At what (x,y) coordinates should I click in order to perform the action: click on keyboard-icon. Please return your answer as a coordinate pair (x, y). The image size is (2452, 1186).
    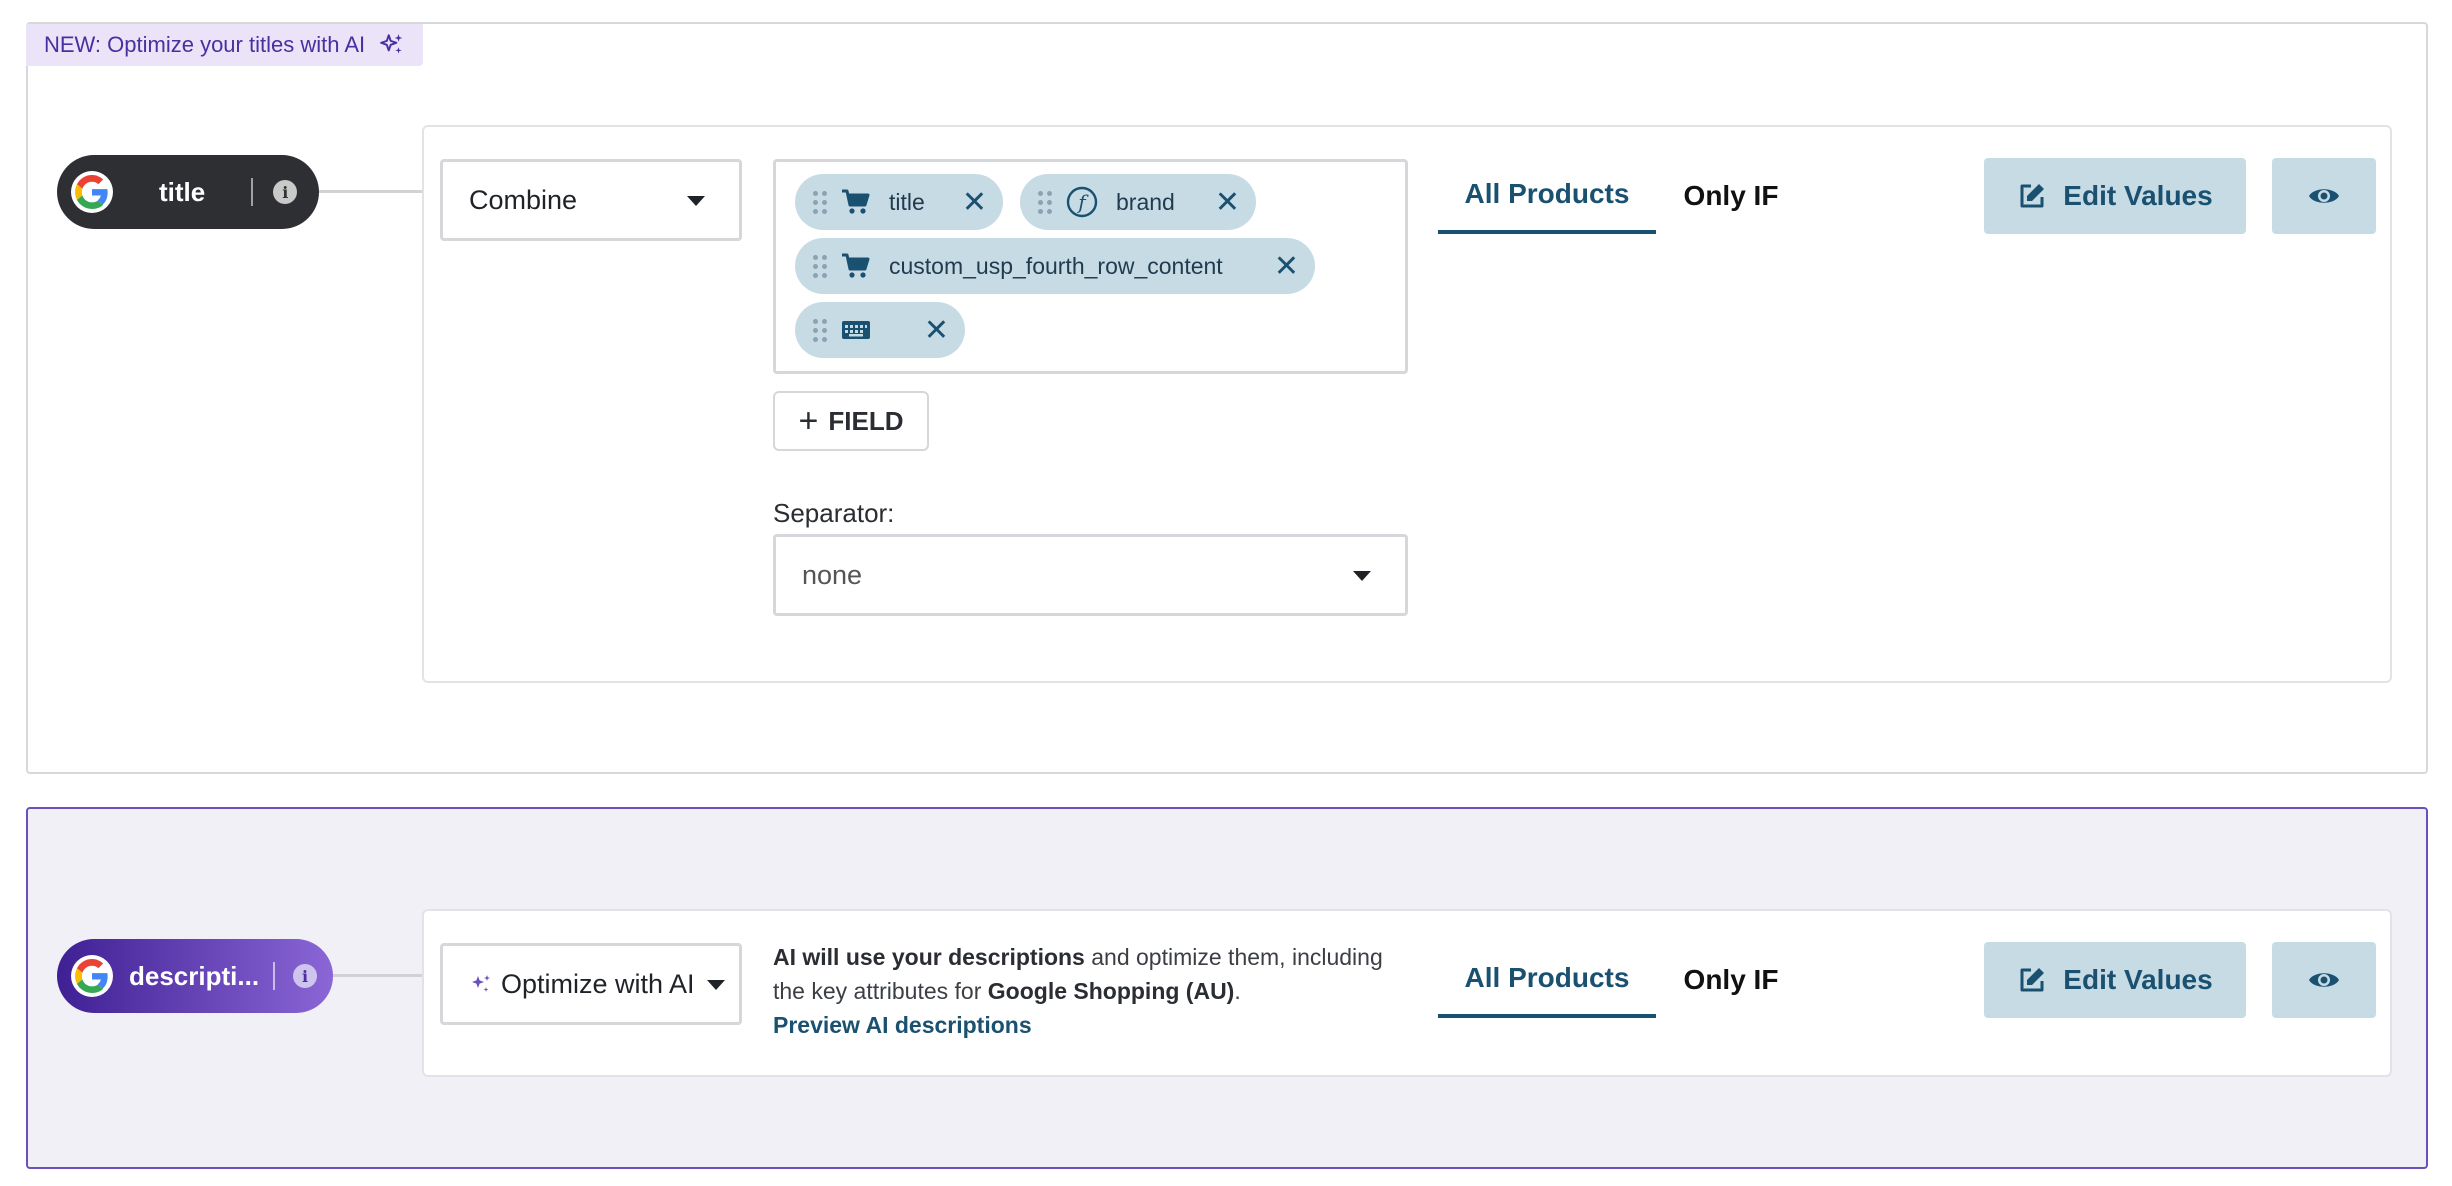
    Looking at the image, I should click on (856, 330).